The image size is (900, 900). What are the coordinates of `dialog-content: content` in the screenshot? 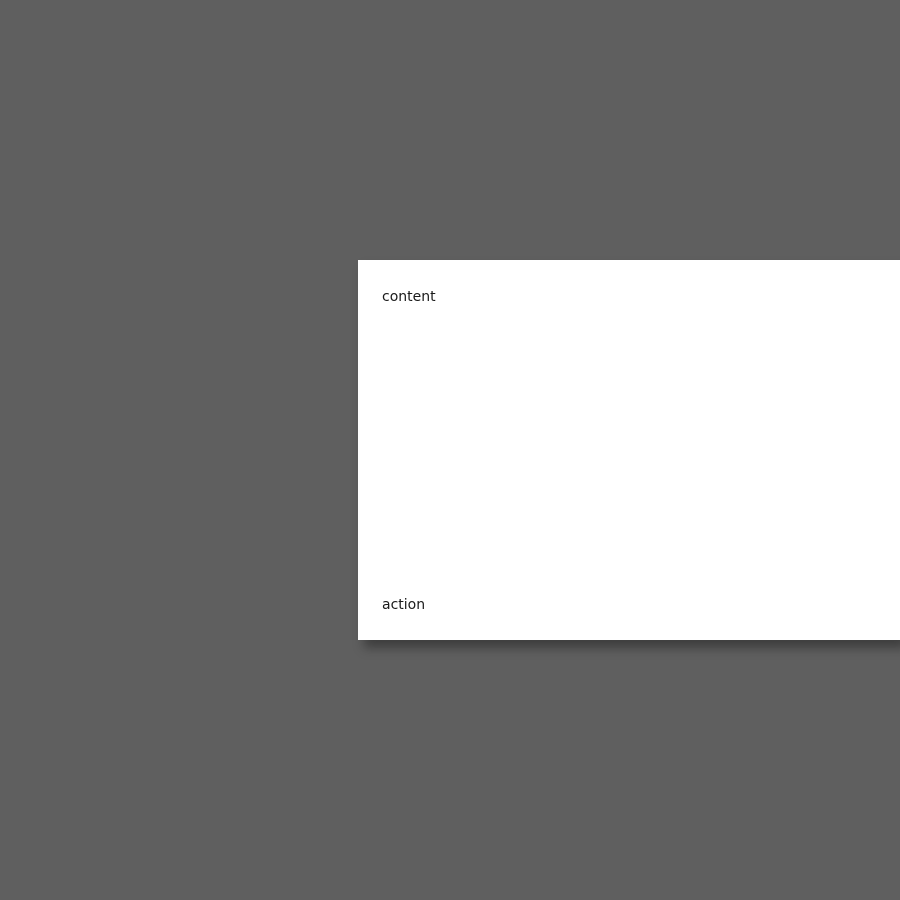 It's located at (409, 297).